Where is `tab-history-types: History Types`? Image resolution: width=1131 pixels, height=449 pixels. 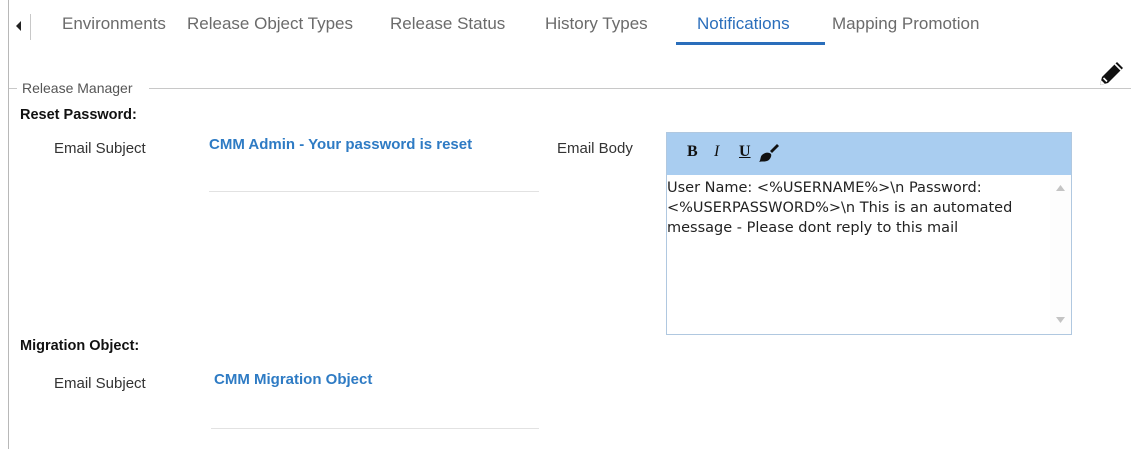 tab-history-types: History Types is located at coordinates (596, 24).